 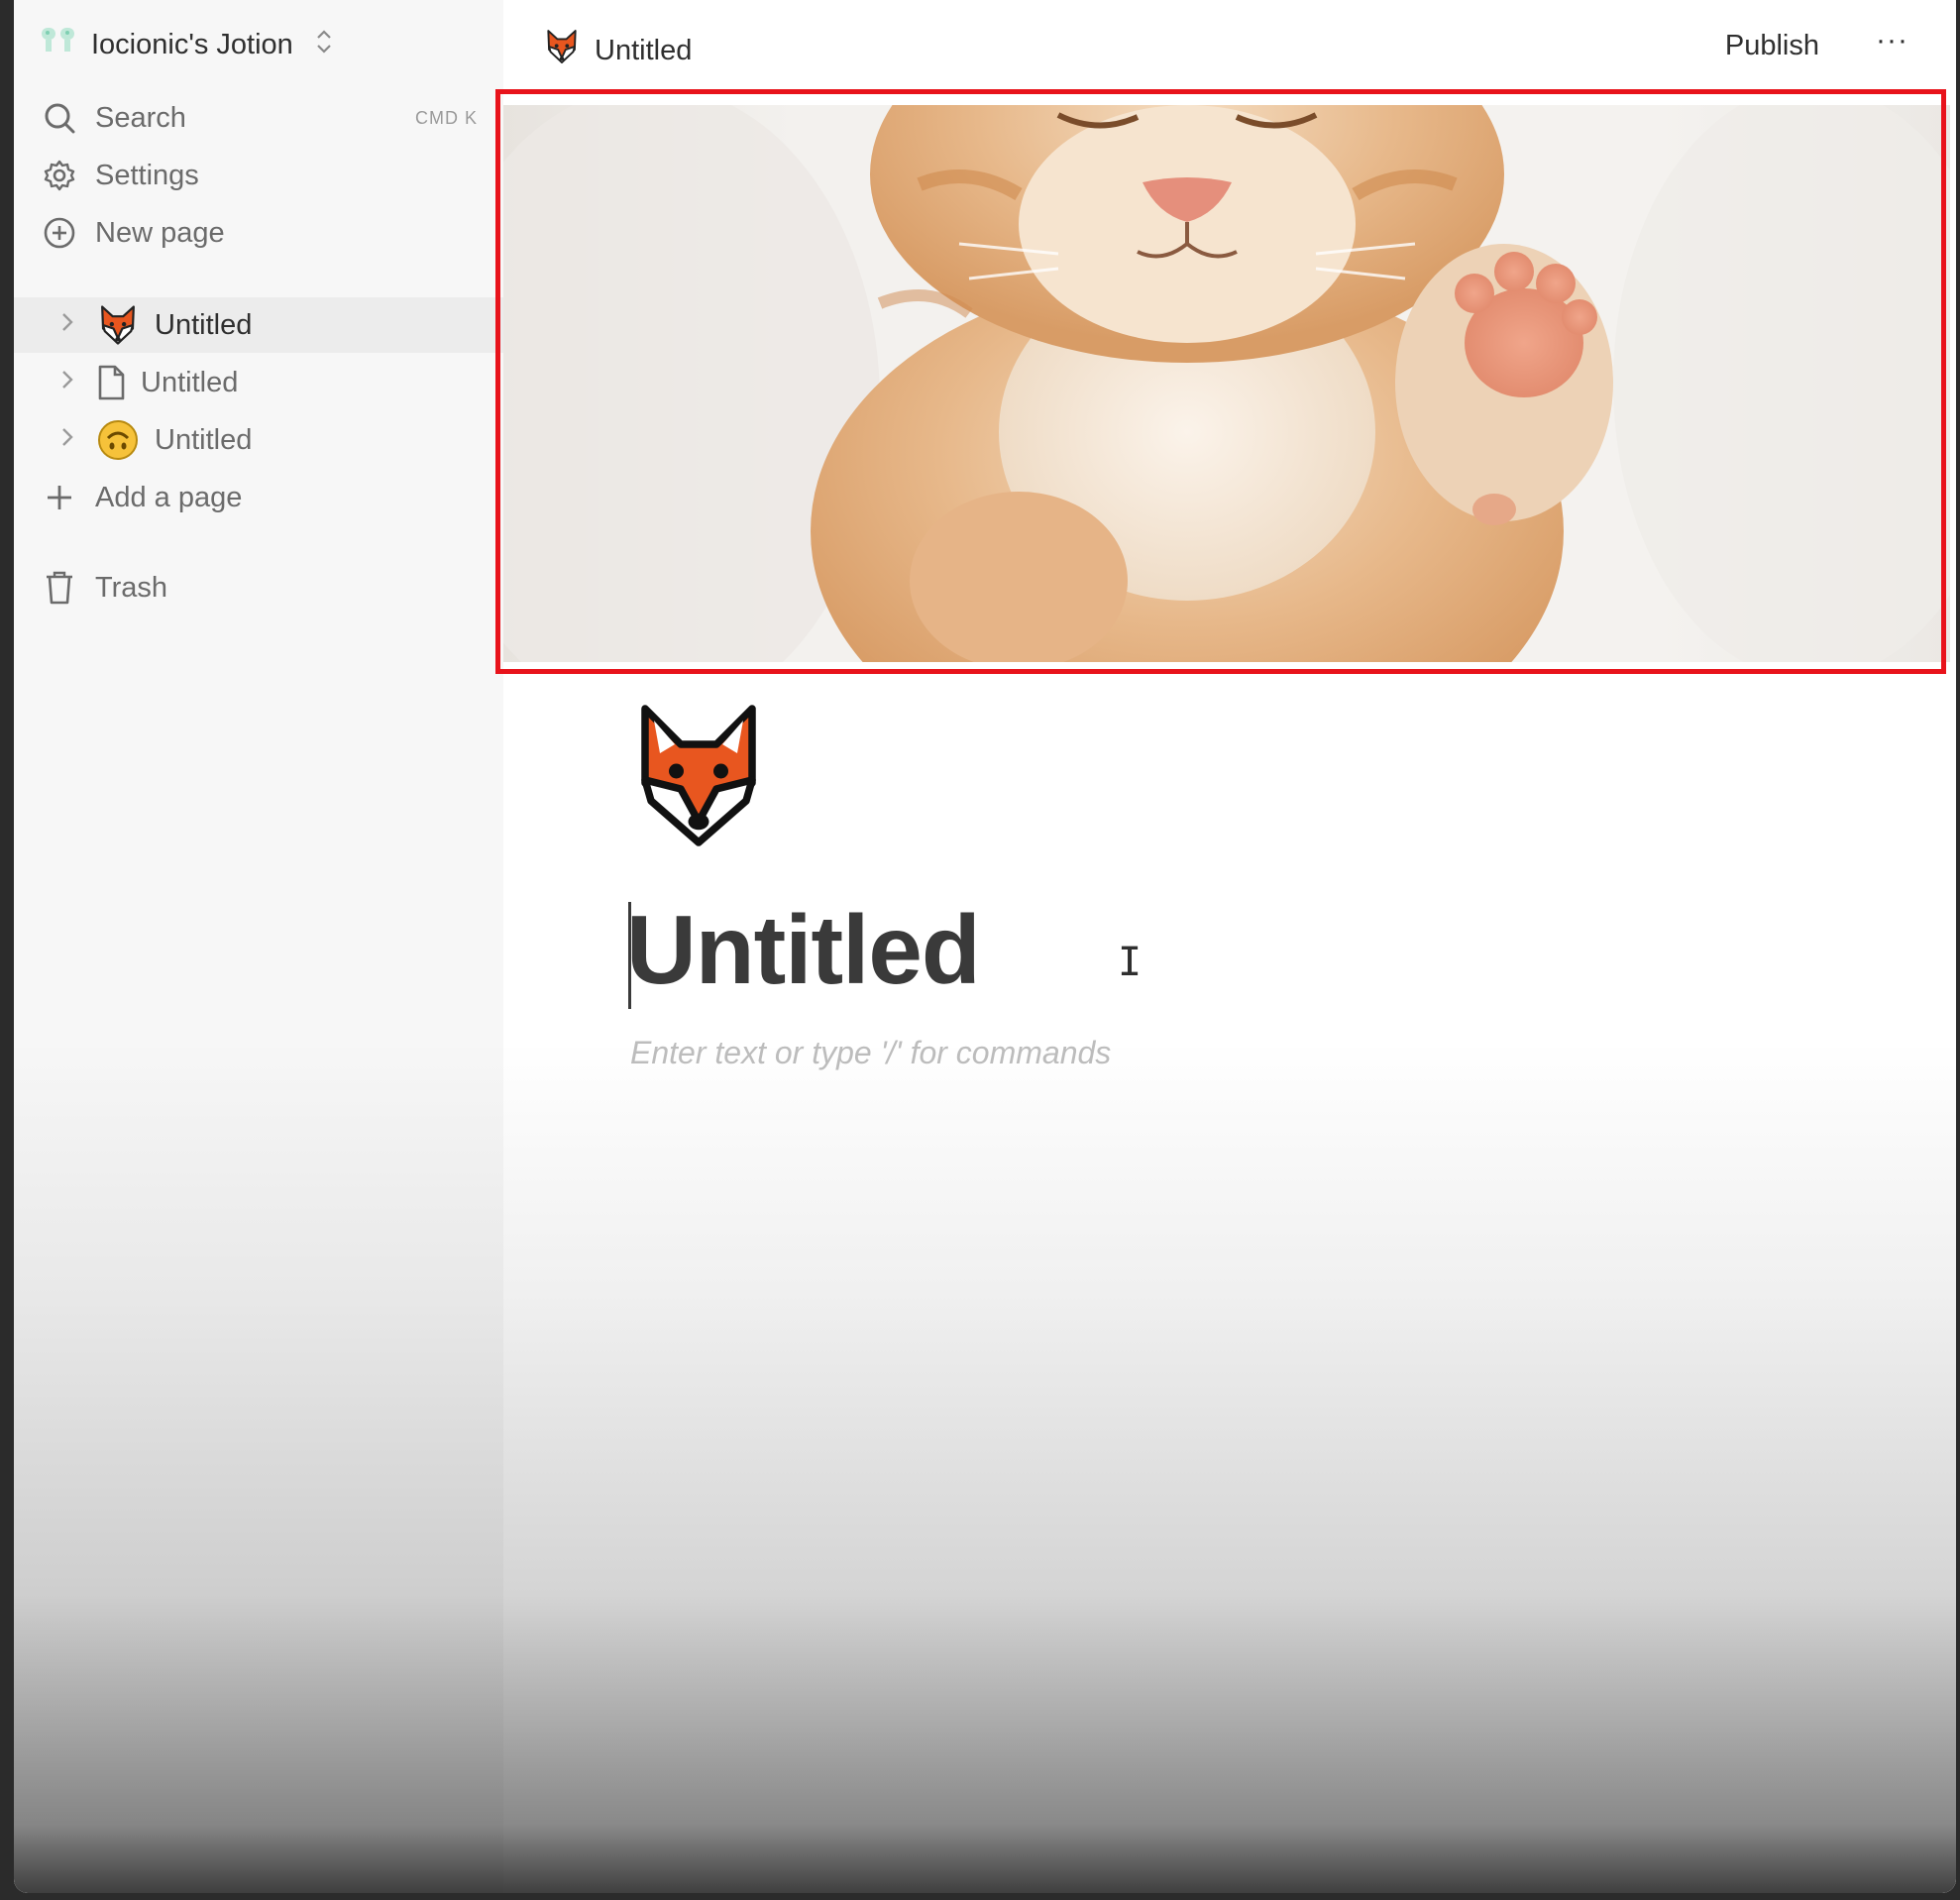 I want to click on gear-icon, so click(x=59, y=175).